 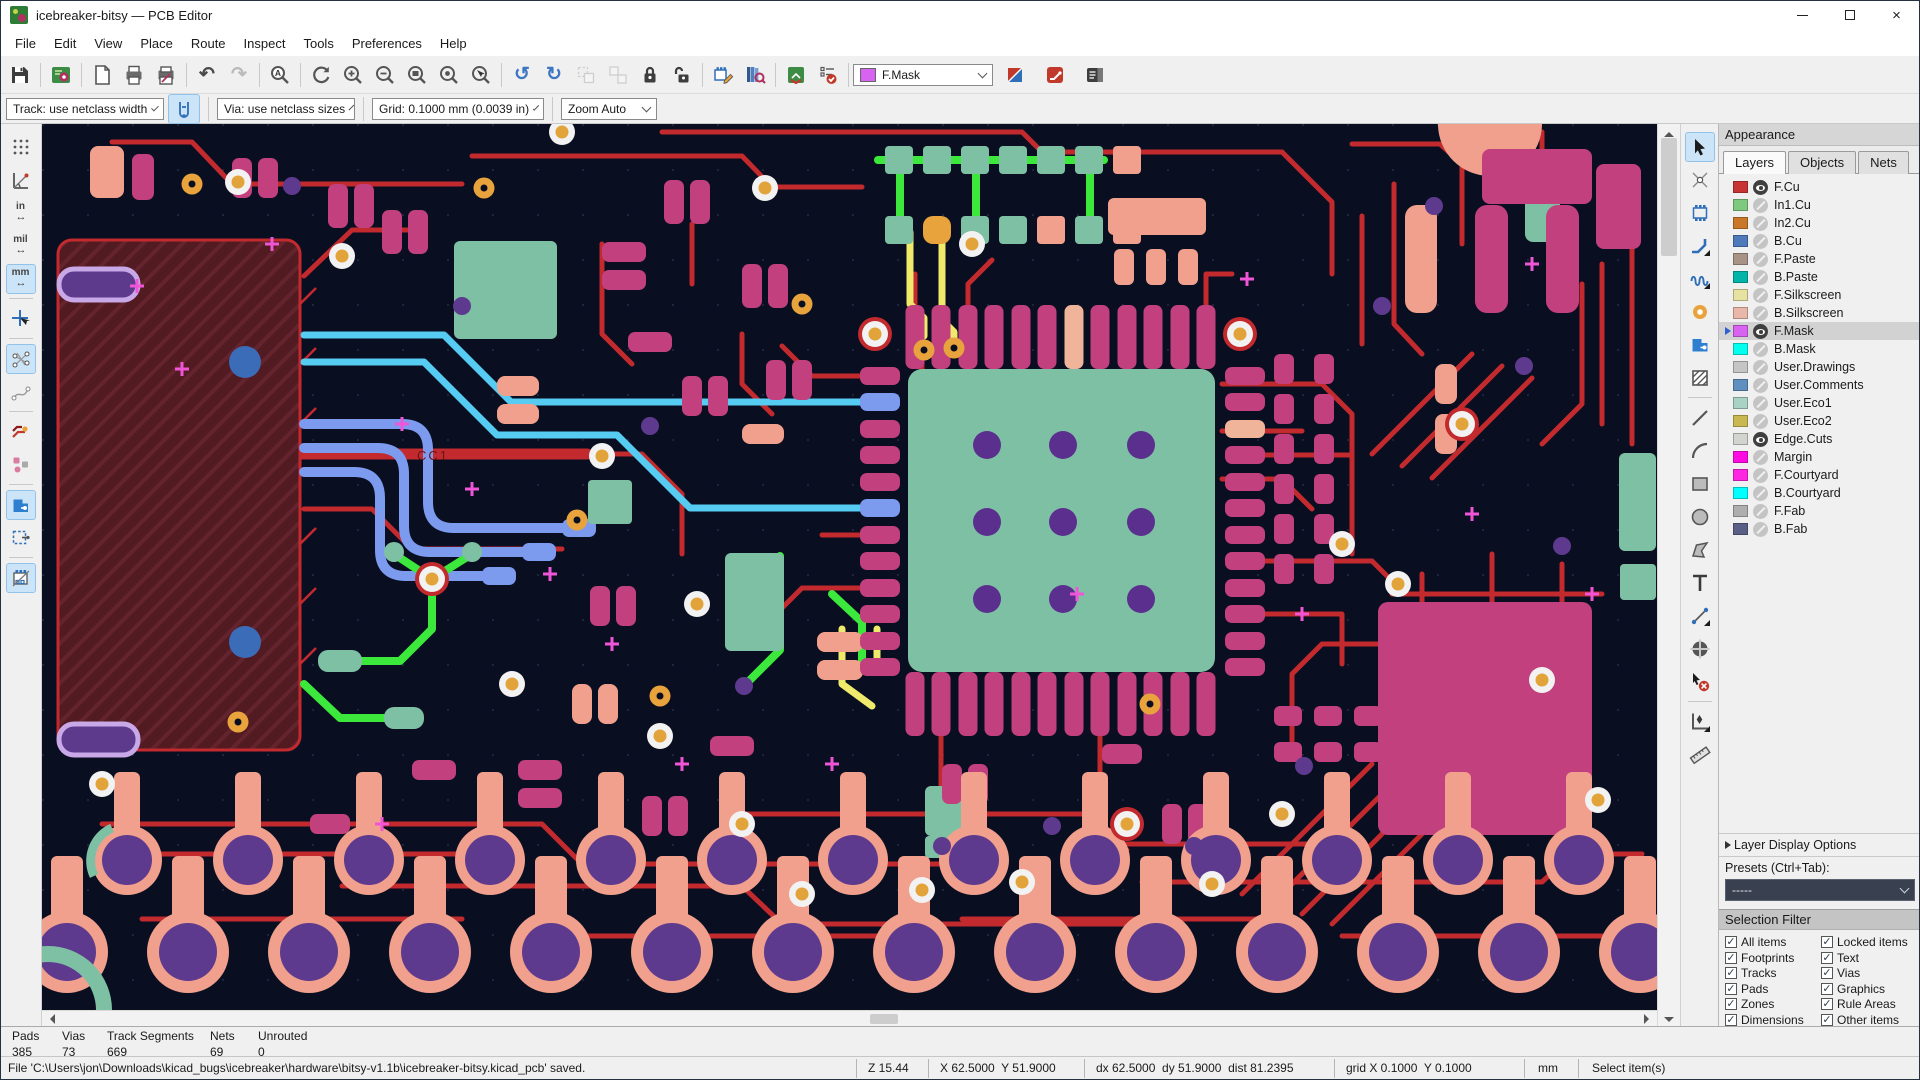 What do you see at coordinates (1819, 205) in the screenshot?
I see `layer-row-in1-cu: In1.Cu` at bounding box center [1819, 205].